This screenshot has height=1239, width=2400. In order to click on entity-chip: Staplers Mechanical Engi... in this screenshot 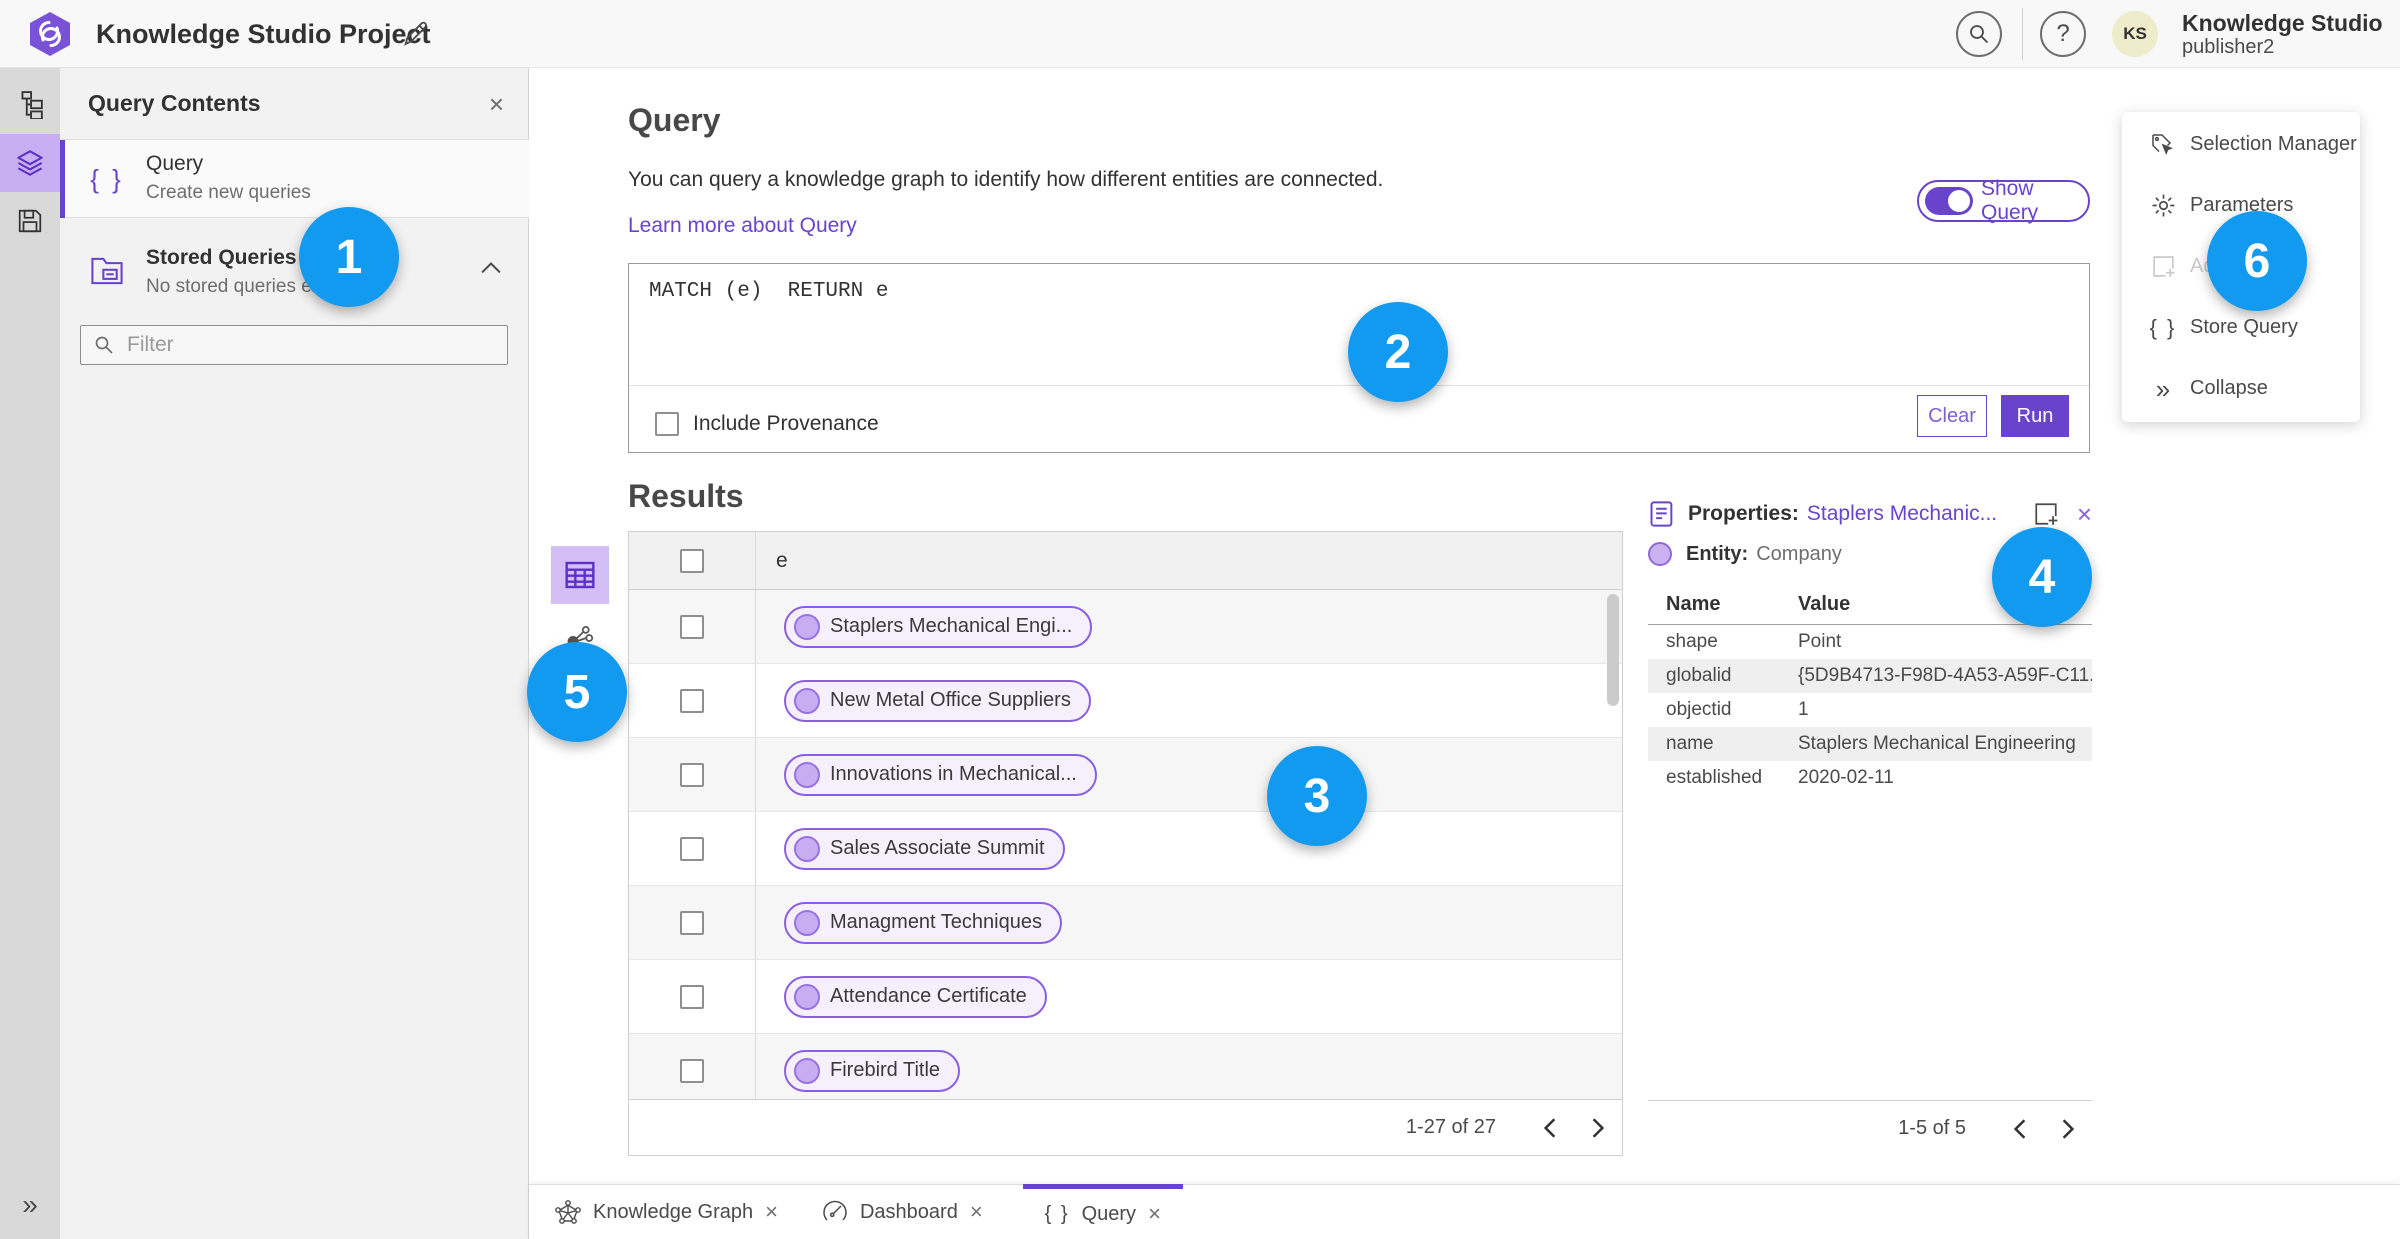, I will do `click(938, 626)`.